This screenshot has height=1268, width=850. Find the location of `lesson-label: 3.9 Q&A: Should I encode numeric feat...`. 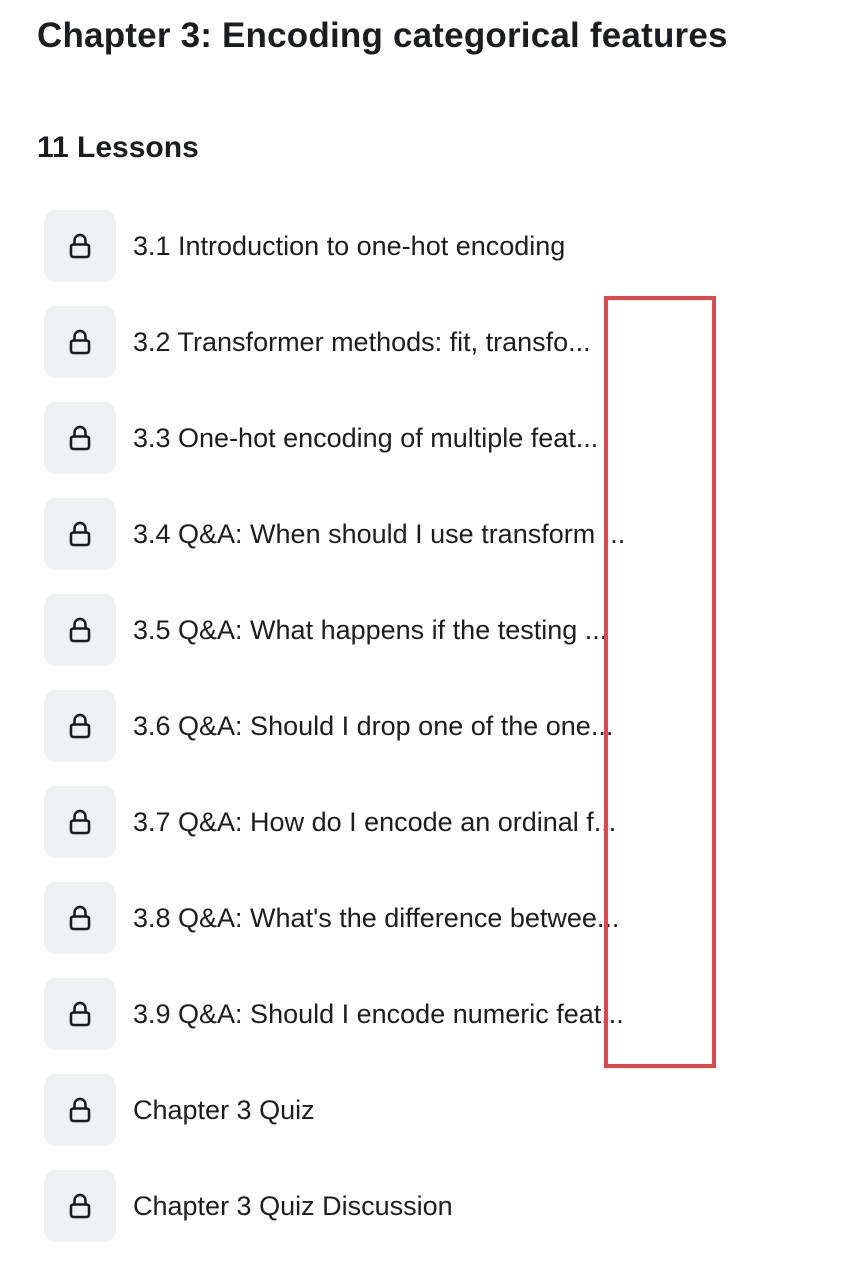

lesson-label: 3.9 Q&A: Should I encode numeric feat... is located at coordinates (378, 1013).